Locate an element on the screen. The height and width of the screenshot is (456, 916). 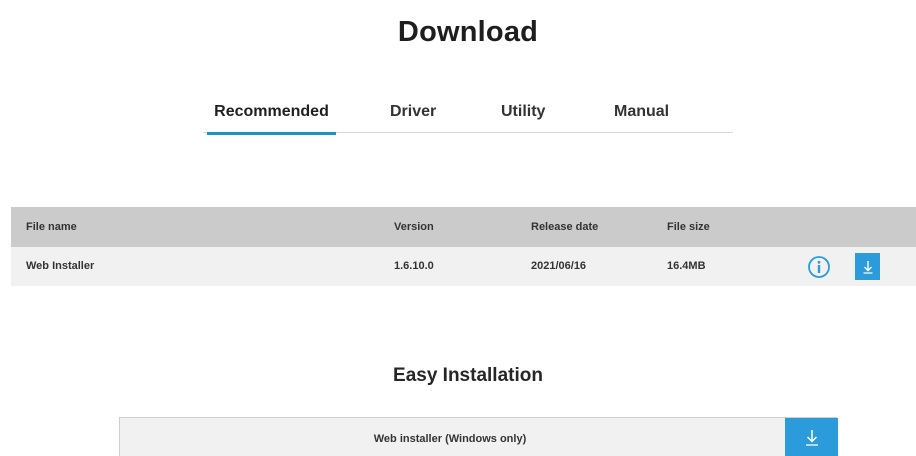
tab-manual: Manual is located at coordinates (641, 118).